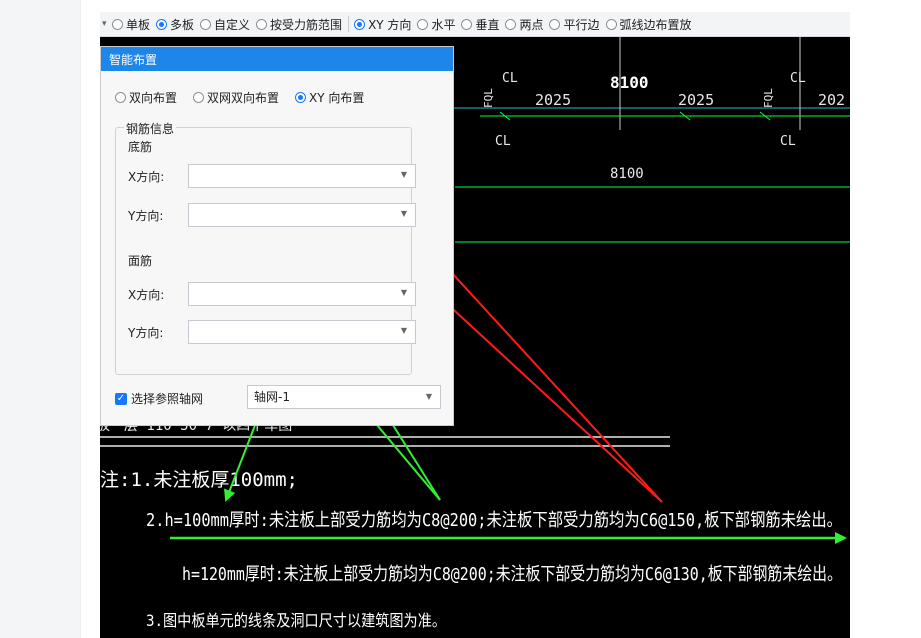 The height and width of the screenshot is (638, 921). Describe the element at coordinates (510, 78) in the screenshot. I see `cad-cl-label: CL` at that location.